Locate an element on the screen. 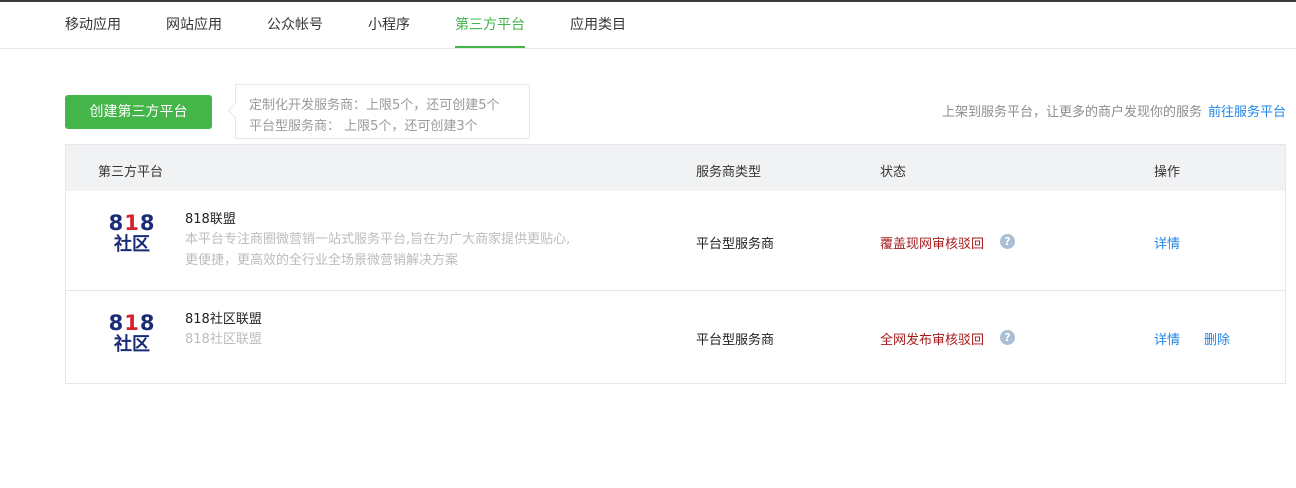 The width and height of the screenshot is (1296, 488). status-text: 全网发布审核驳回 is located at coordinates (932, 340).